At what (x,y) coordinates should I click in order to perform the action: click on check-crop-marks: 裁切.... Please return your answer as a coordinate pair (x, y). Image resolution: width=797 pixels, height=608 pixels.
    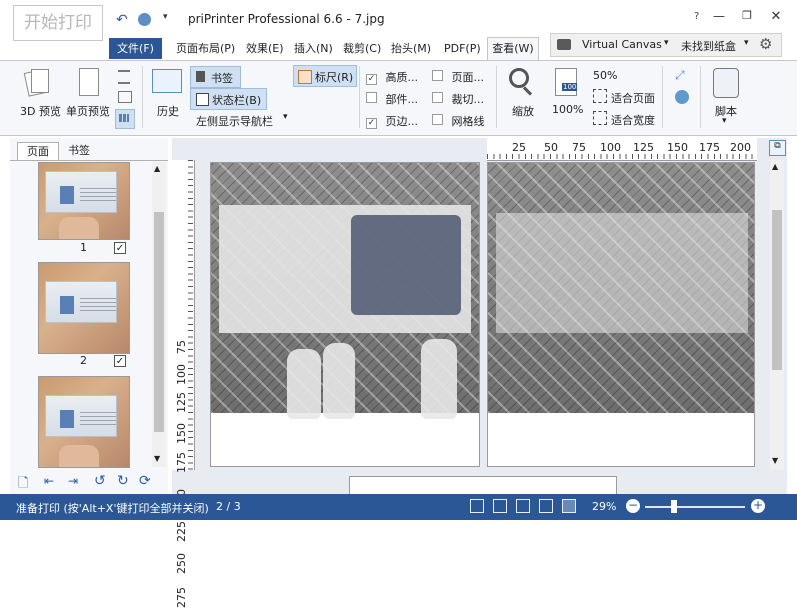
    Looking at the image, I should click on (458, 99).